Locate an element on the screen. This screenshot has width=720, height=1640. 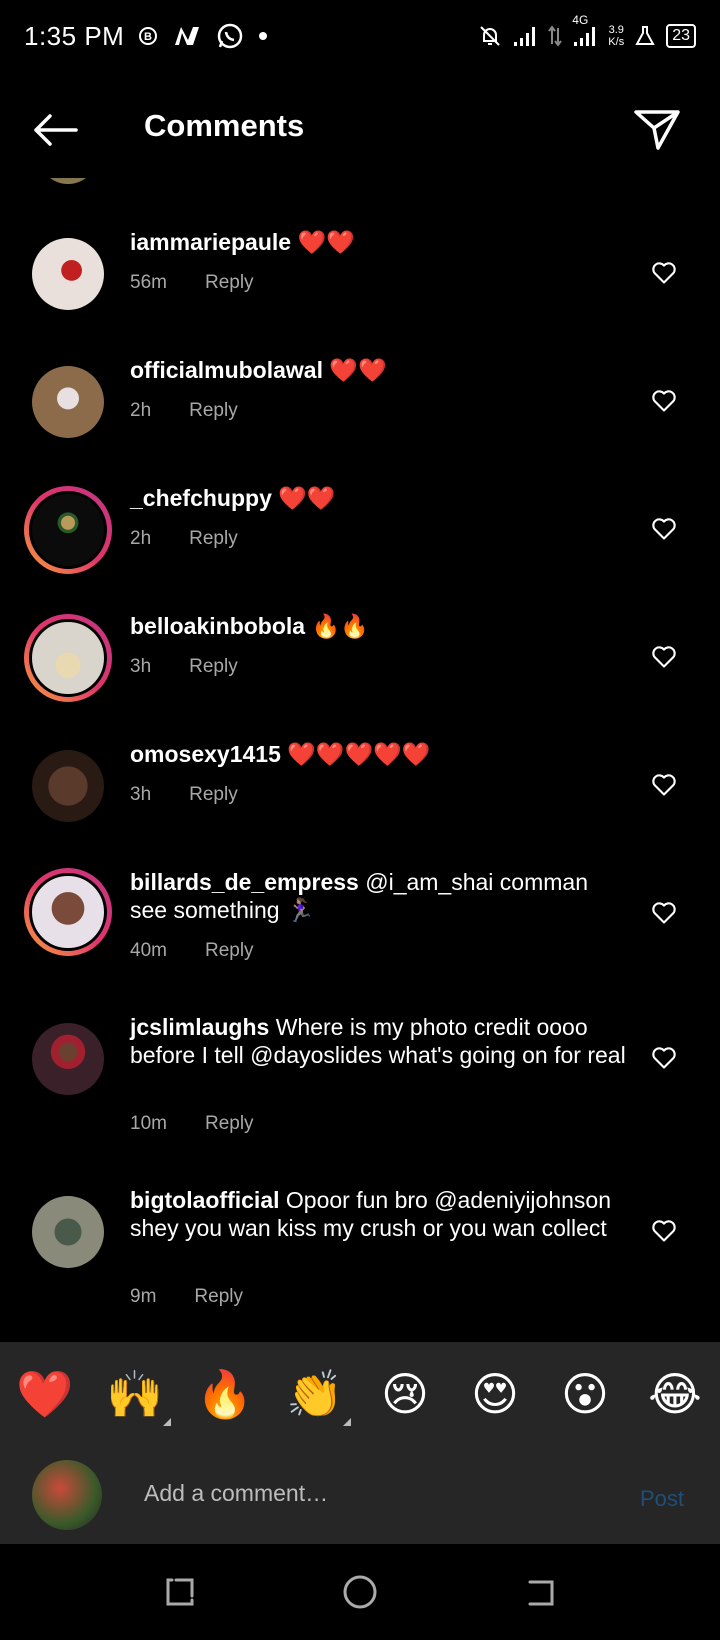
comment-username: billards_de_empress is located at coordinates (244, 882).